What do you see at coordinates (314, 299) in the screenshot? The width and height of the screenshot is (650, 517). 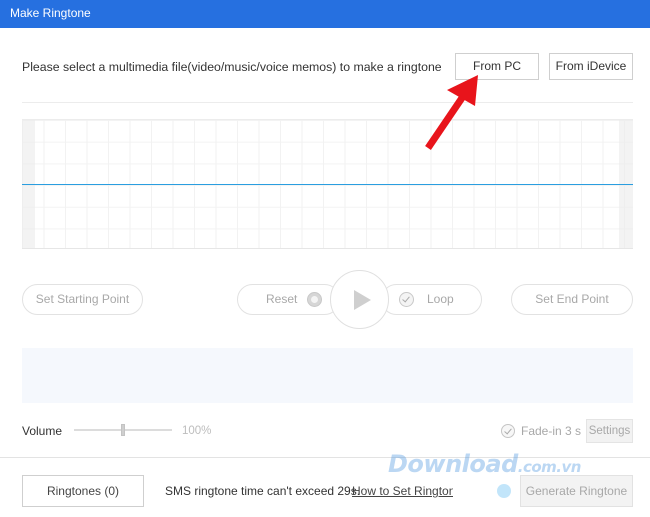 I see `reset-icon` at bounding box center [314, 299].